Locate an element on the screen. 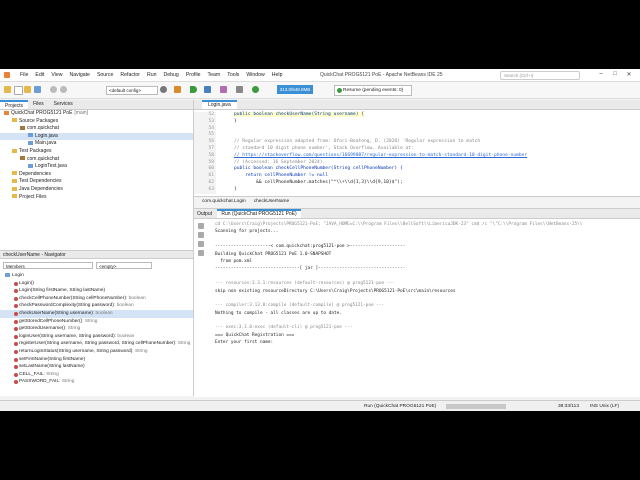 The height and width of the screenshot is (480, 640). minimize-icon: – is located at coordinates (601, 74).